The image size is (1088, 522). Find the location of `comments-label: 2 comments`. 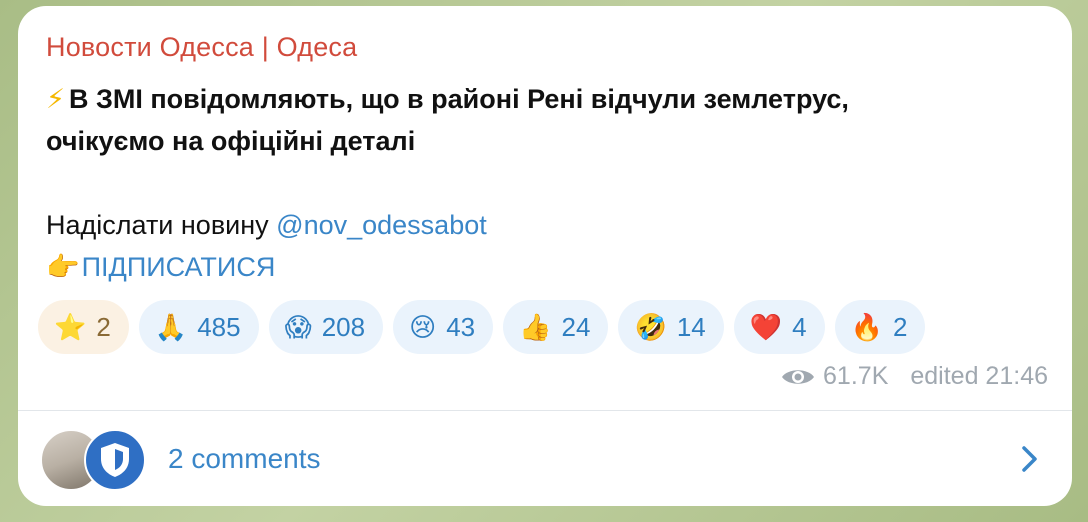

comments-label: 2 comments is located at coordinates (244, 458).